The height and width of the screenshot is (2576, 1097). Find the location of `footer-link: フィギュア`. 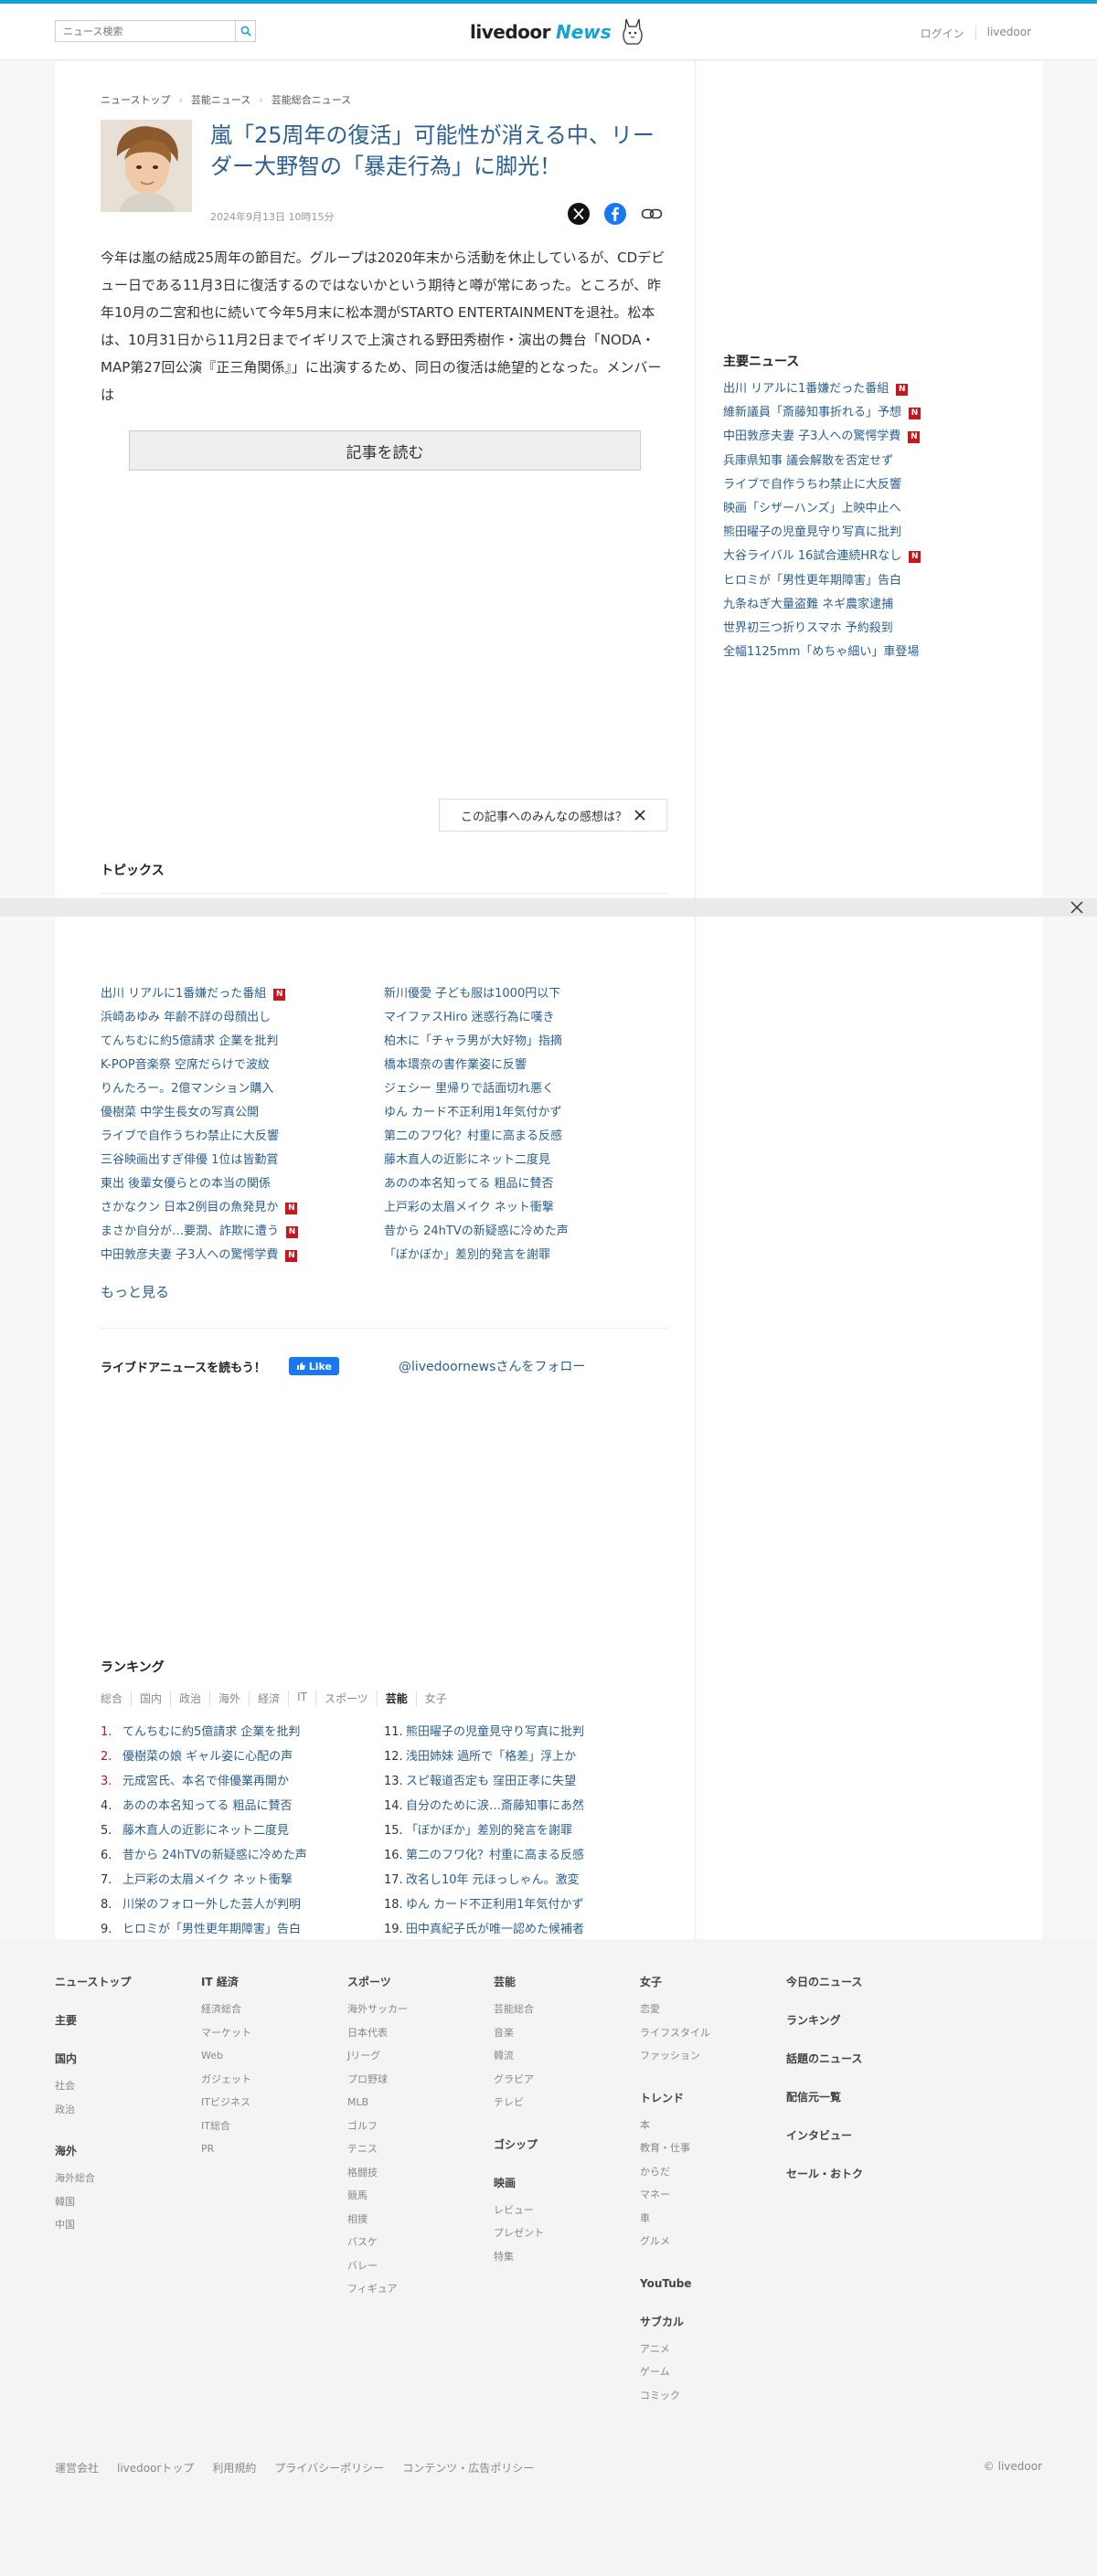

footer-link: フィギュア is located at coordinates (416, 2289).